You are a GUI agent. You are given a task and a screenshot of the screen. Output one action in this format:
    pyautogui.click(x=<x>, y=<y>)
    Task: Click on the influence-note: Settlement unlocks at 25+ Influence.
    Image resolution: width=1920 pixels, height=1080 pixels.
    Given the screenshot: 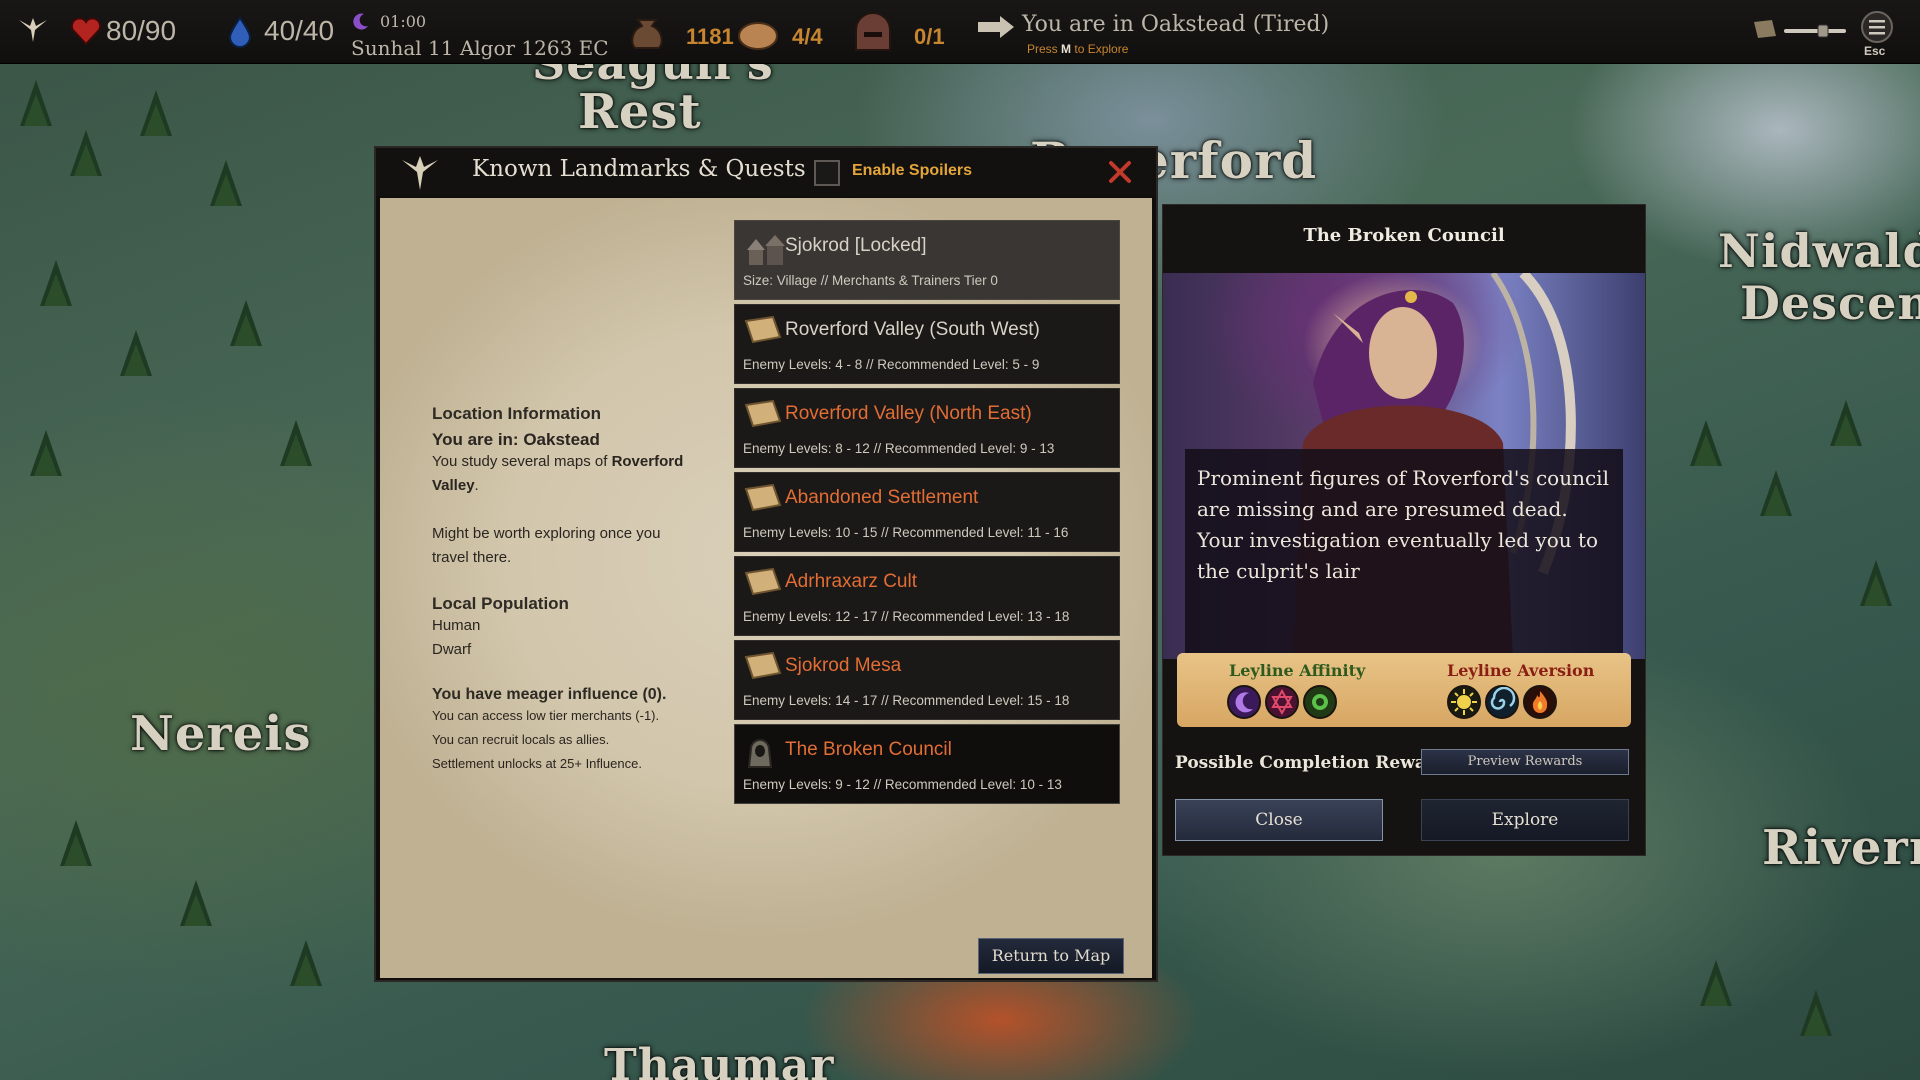 What is the action you would take?
    pyautogui.click(x=537, y=763)
    